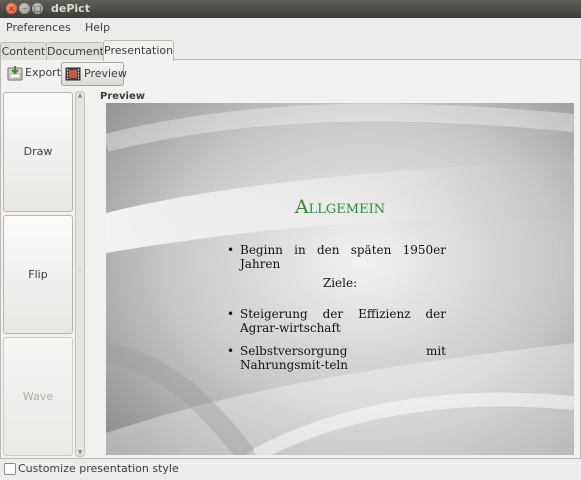  What do you see at coordinates (43, 72) in the screenshot?
I see `export-label: Export` at bounding box center [43, 72].